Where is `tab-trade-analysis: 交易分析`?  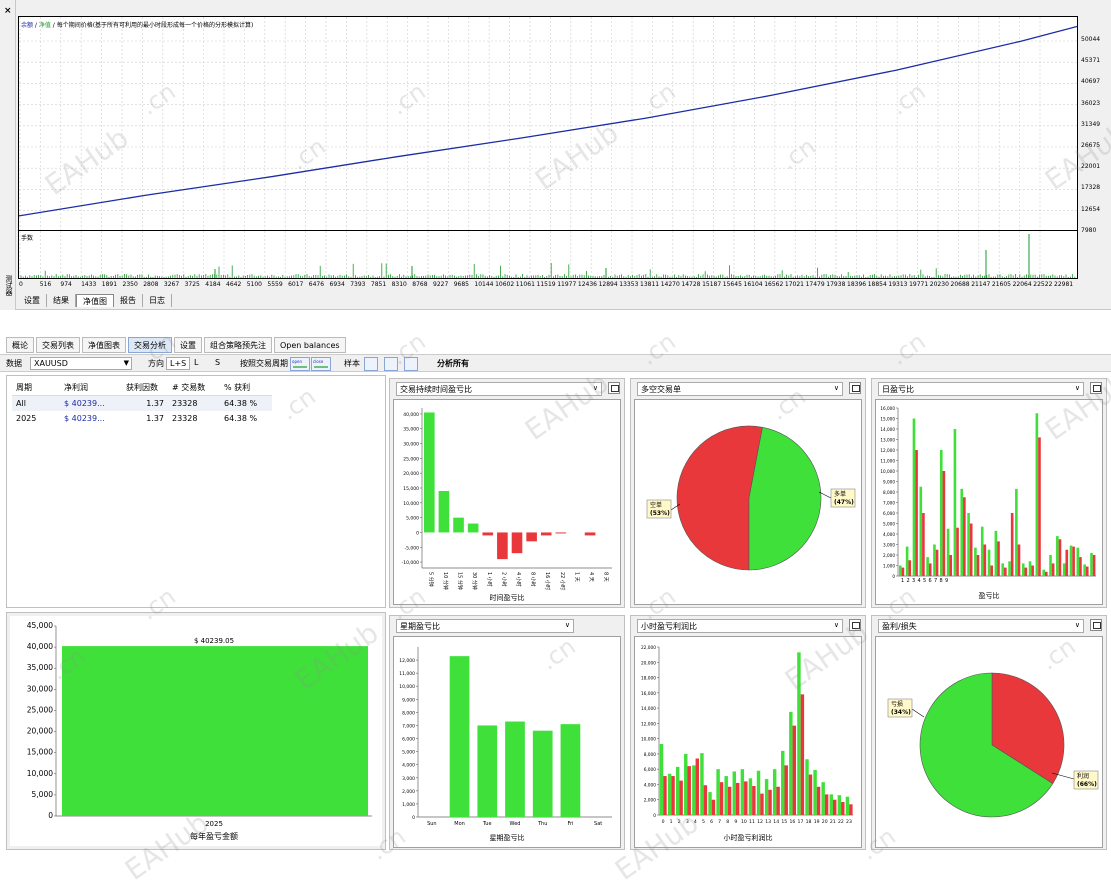 tab-trade-analysis: 交易分析 is located at coordinates (150, 345).